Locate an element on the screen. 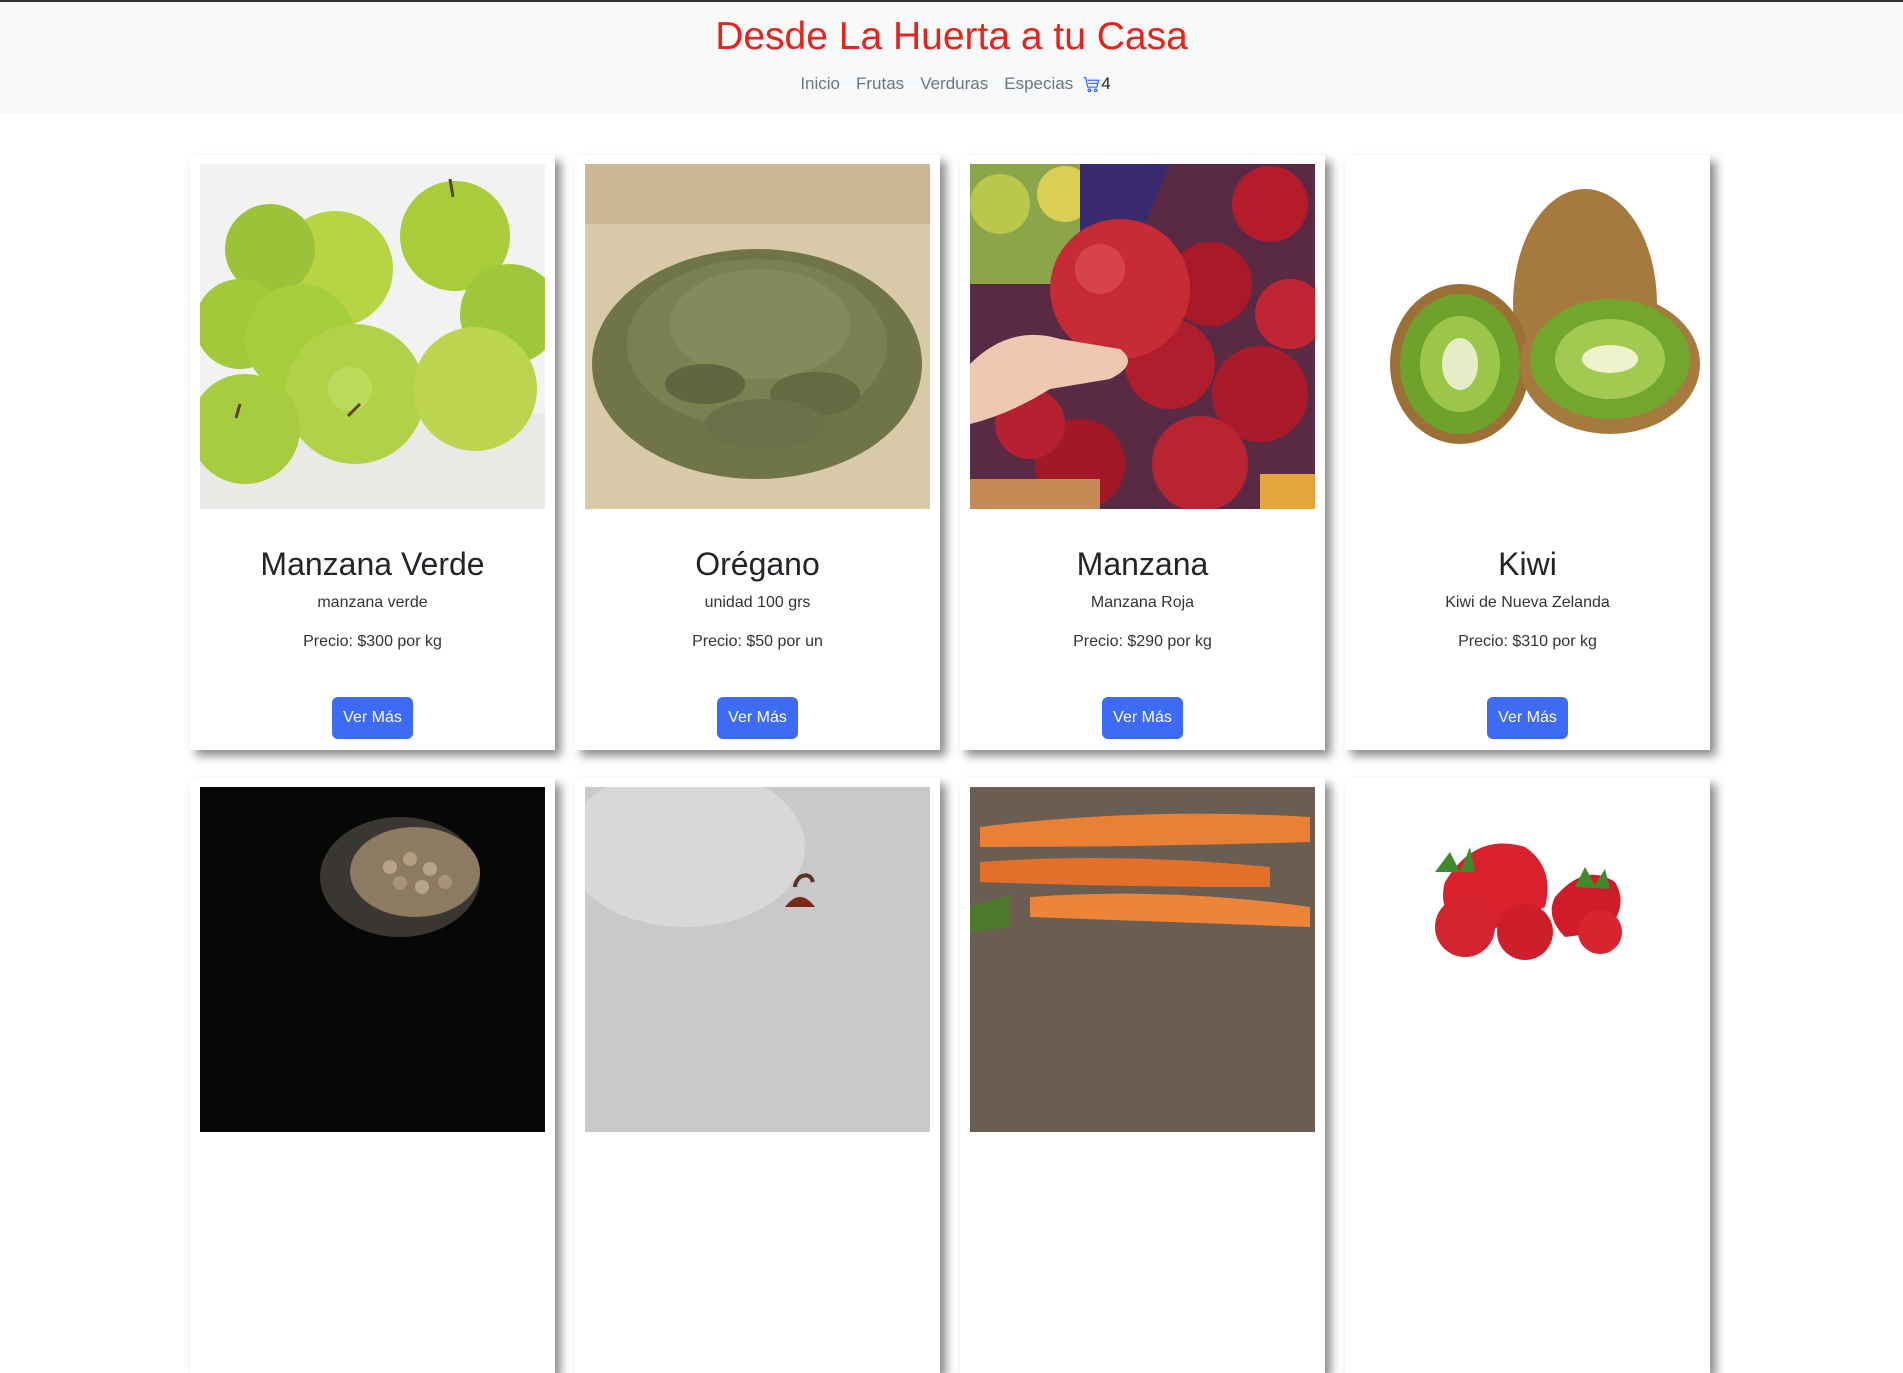 Image resolution: width=1903 pixels, height=1373 pixels. product-title: Kiwi is located at coordinates (1527, 564).